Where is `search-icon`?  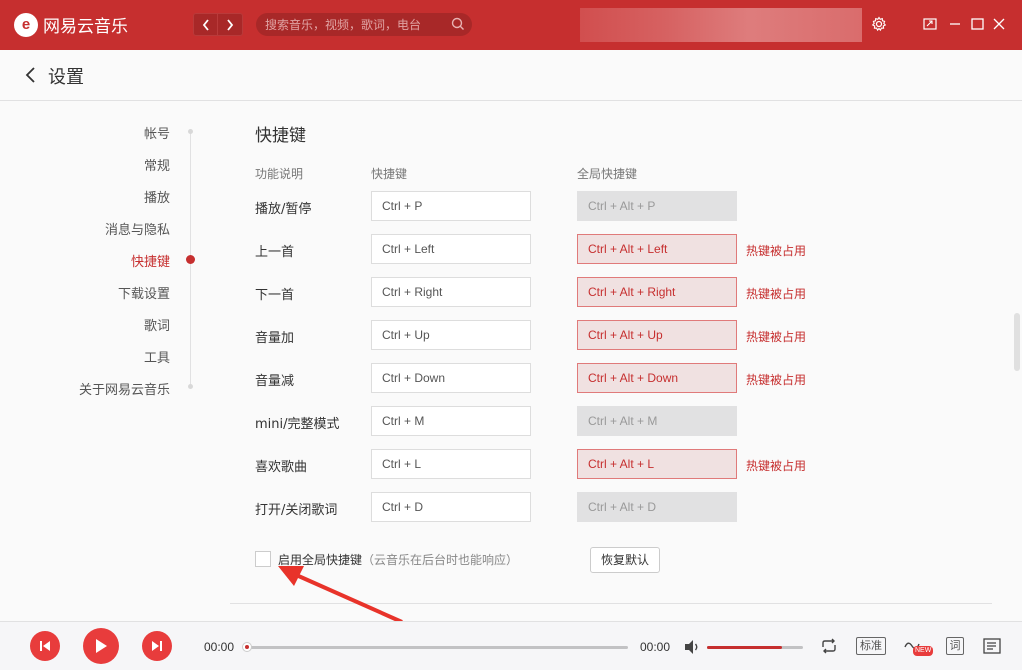 search-icon is located at coordinates (458, 24).